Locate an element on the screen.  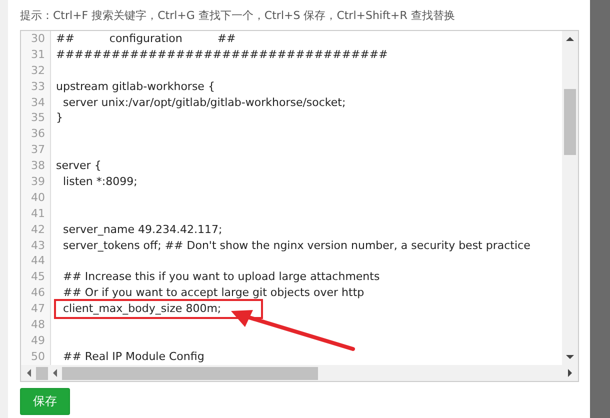
code-line: server unix:/var/opt/gitlab/gitlab-workhorse/socket; is located at coordinates (204, 102).